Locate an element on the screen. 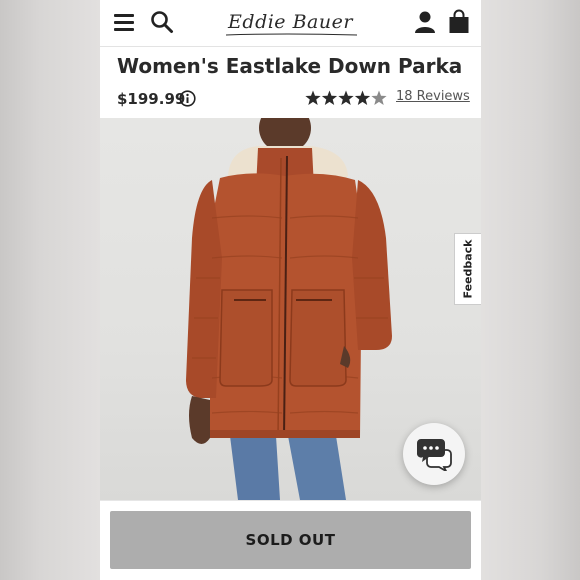 The image size is (580, 580). chat-button is located at coordinates (434, 454).